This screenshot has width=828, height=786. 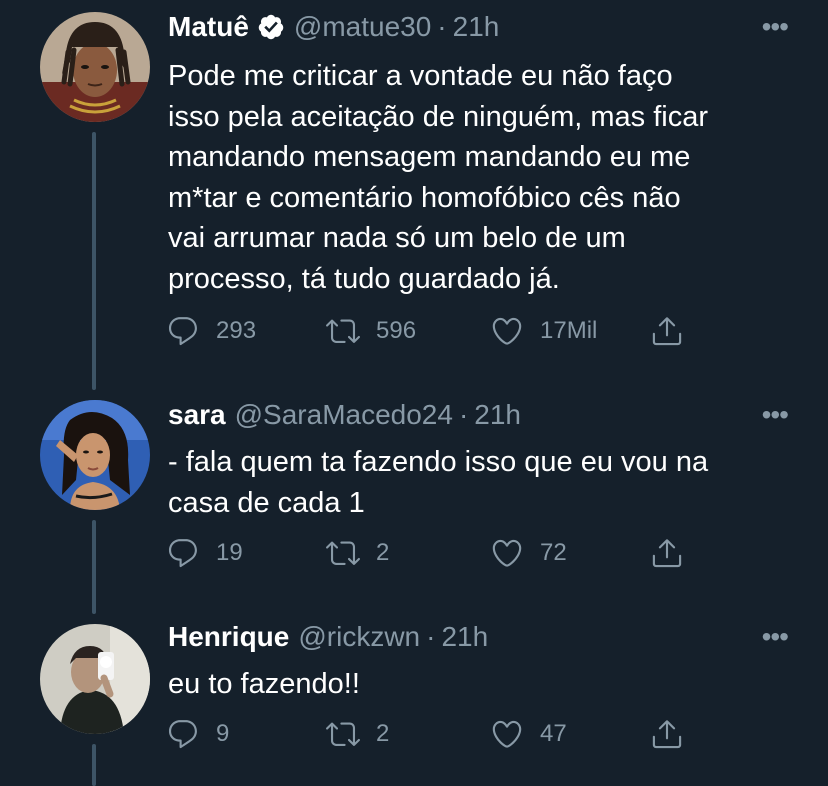 What do you see at coordinates (228, 637) in the screenshot?
I see `display-name: Henrique` at bounding box center [228, 637].